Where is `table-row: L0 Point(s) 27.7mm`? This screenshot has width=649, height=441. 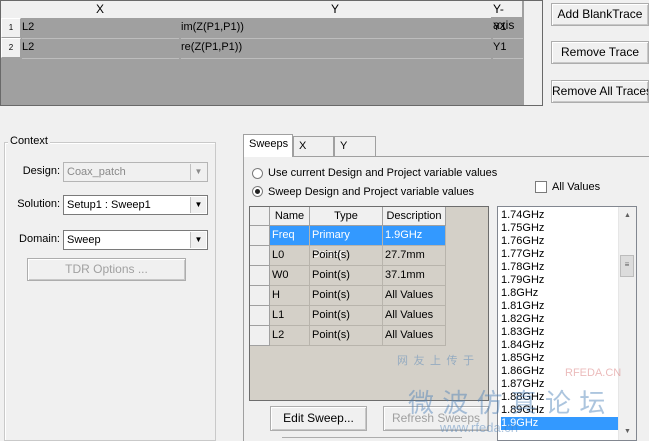
table-row: L0 Point(s) 27.7mm is located at coordinates (370, 256).